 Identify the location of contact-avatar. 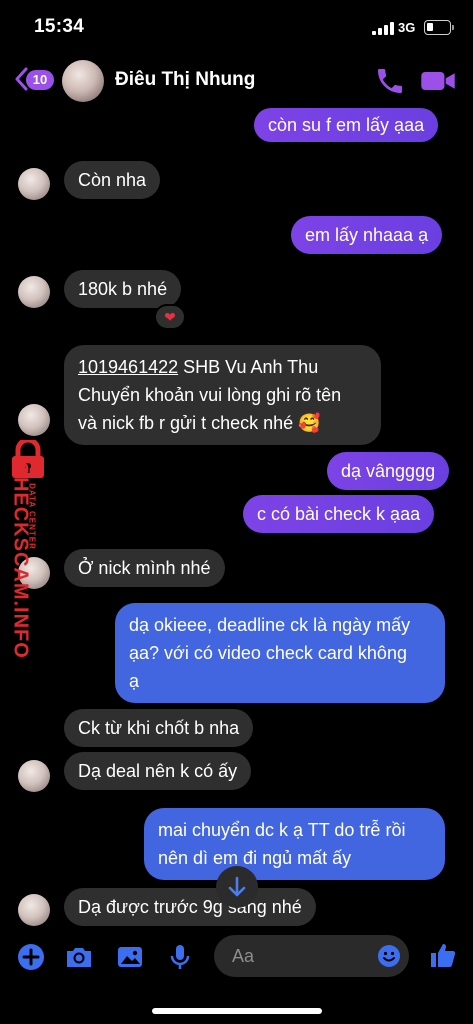
(83, 81).